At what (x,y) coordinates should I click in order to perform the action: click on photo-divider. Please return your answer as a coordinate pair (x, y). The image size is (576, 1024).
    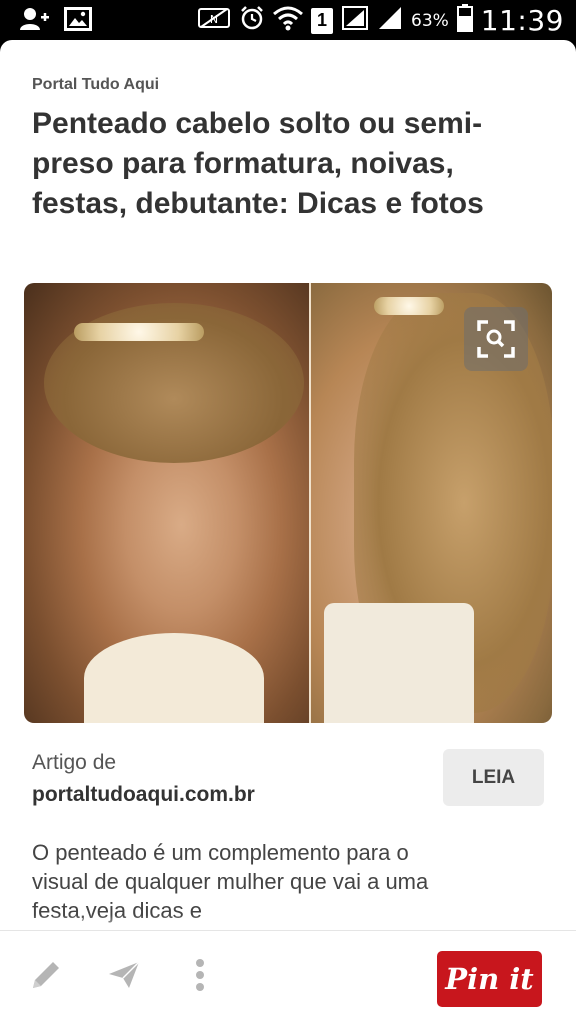
    Looking at the image, I should click on (310, 503).